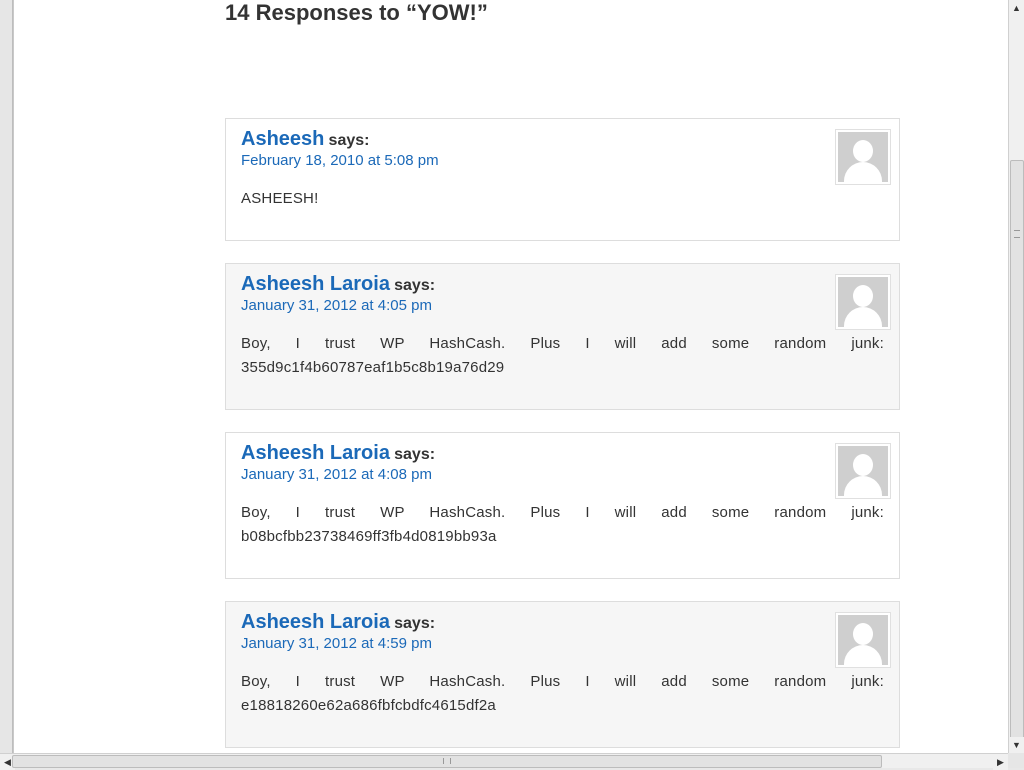 The height and width of the screenshot is (770, 1024). Describe the element at coordinates (280, 198) in the screenshot. I see `comment-text: ASHEESH!` at that location.